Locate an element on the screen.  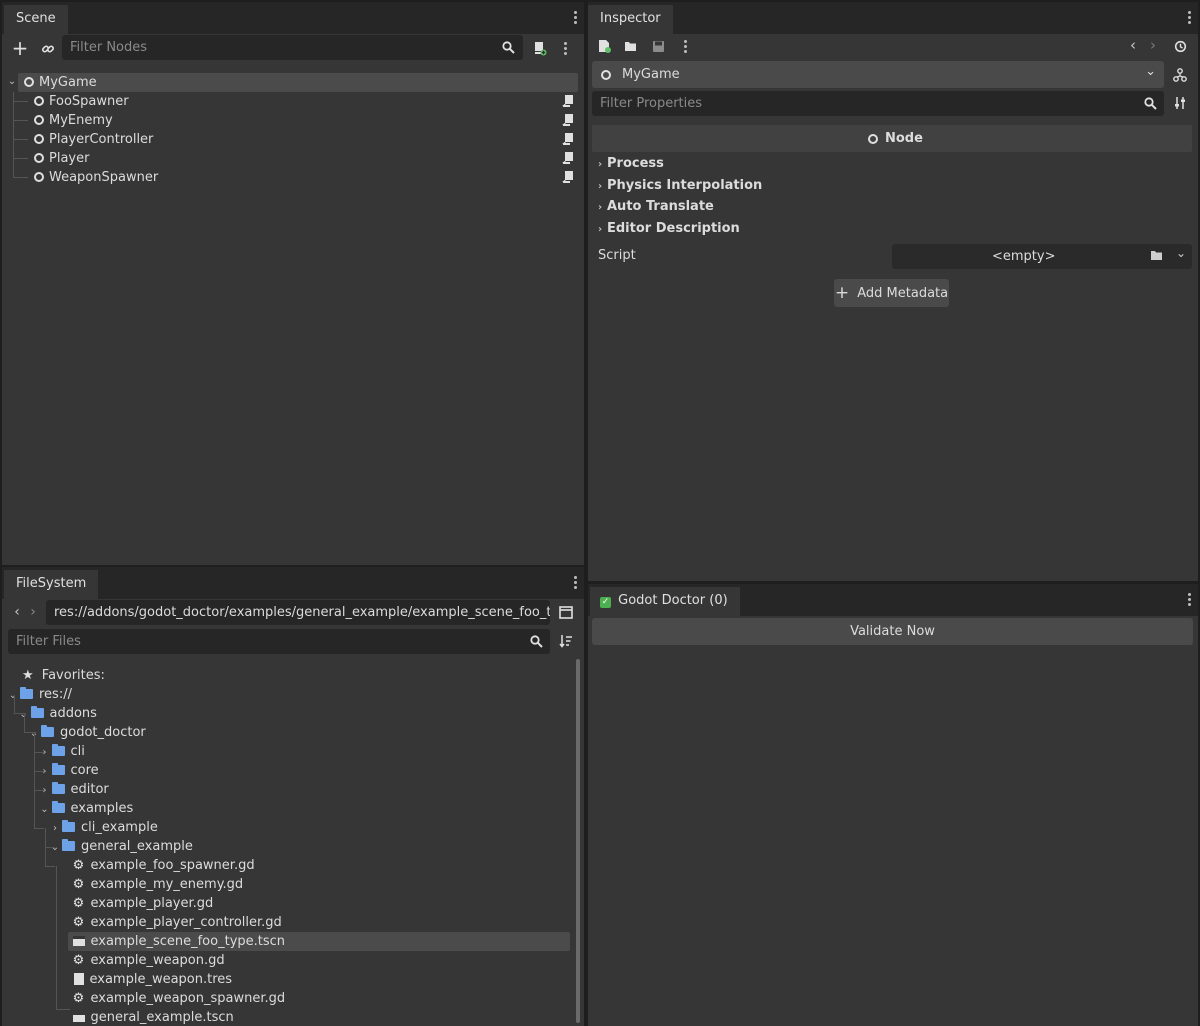
tab-inspector: Inspector is located at coordinates (630, 19).